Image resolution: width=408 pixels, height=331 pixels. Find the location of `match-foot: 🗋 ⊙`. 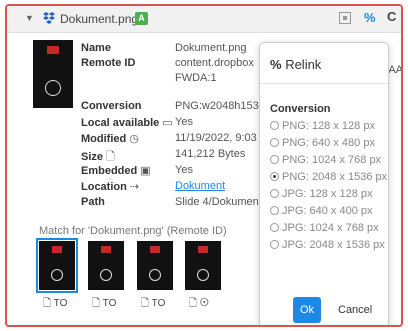

match-foot: 🗋 ⊙ is located at coordinates (199, 303).